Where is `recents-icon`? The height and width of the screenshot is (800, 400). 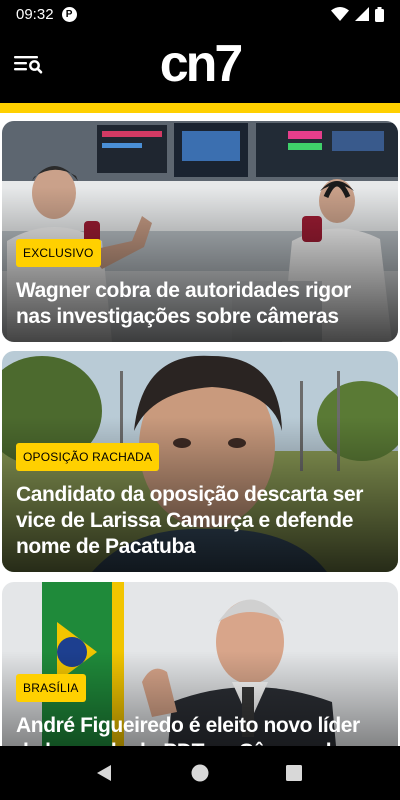 recents-icon is located at coordinates (294, 773).